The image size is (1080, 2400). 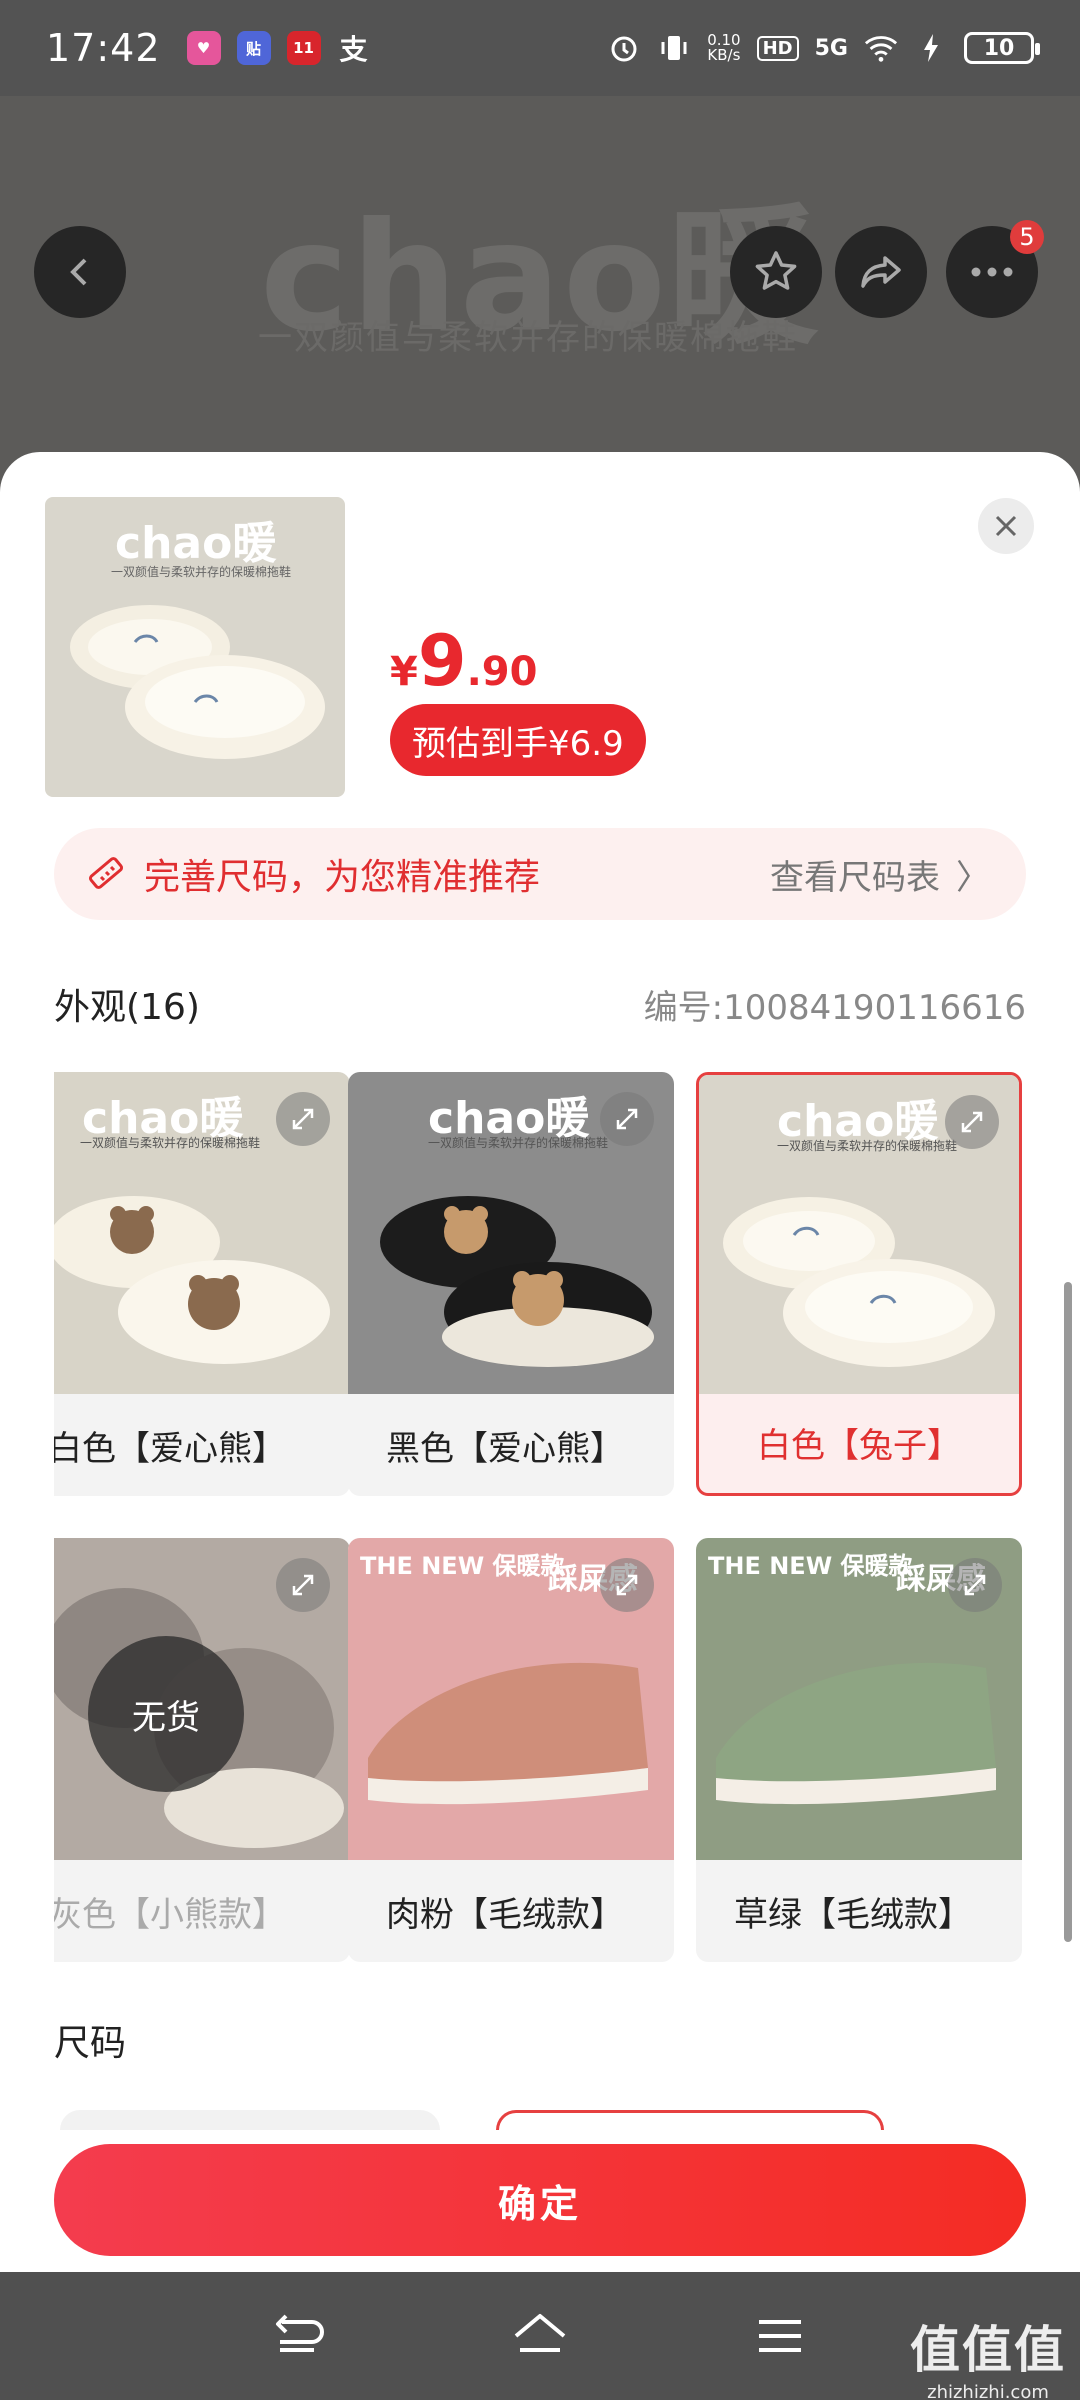 What do you see at coordinates (540, 48) in the screenshot?
I see `status-bar: 17:42 ♥ 贴 11 支 0.10 KB/s HD 5G 10` at bounding box center [540, 48].